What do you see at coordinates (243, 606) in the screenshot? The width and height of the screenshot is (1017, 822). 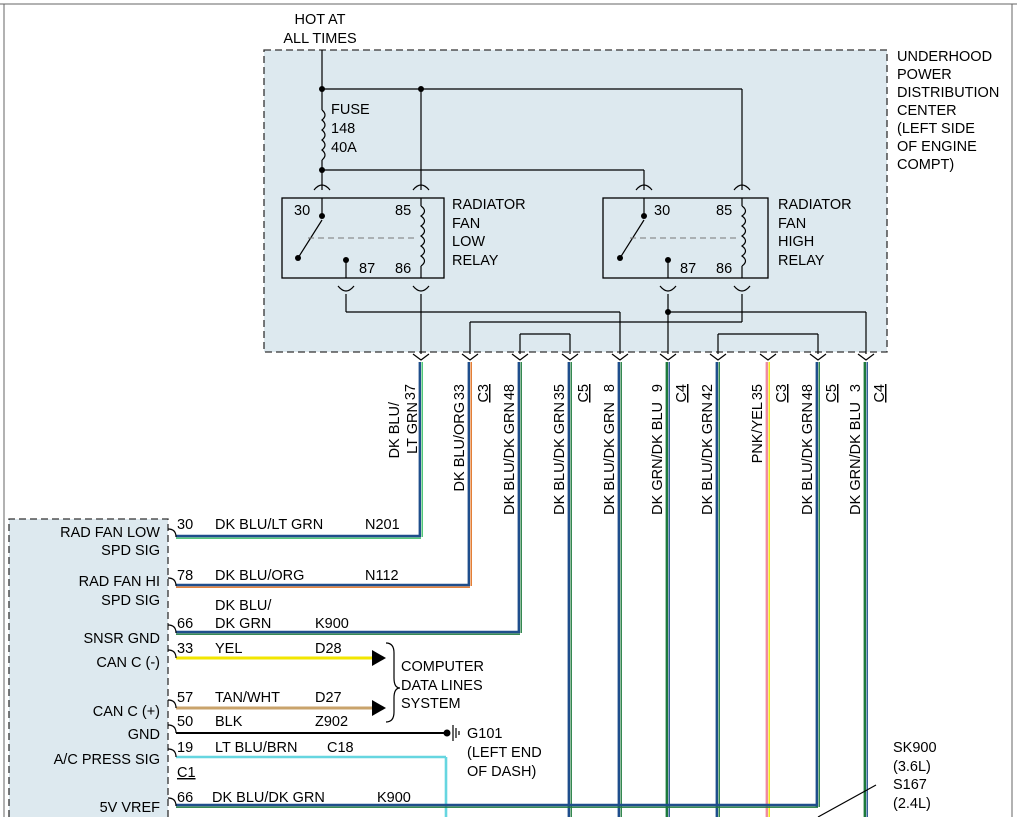 I see `svg-text: DK BLU/` at bounding box center [243, 606].